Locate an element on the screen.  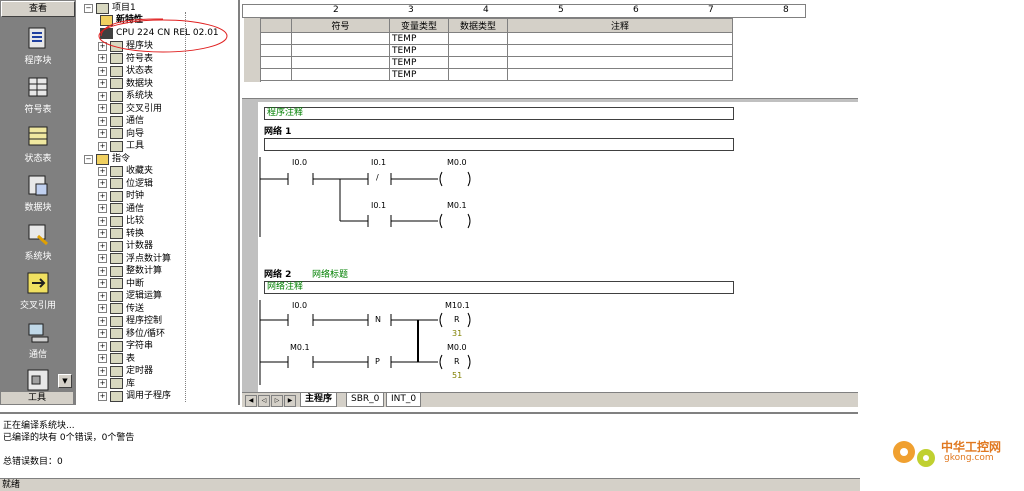
output-window: 正在编译系统块... 已编译的块有 0个错误，0个警告 总错误数目：0 is located at coordinates (429, 445).